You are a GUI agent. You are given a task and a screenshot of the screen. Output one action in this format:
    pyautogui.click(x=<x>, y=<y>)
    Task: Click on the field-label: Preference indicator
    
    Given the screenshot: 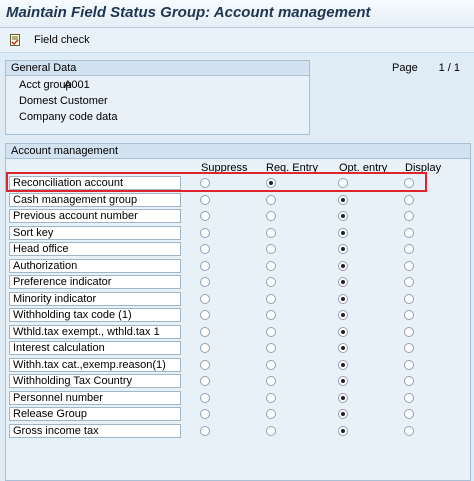 What is the action you would take?
    pyautogui.click(x=62, y=282)
    